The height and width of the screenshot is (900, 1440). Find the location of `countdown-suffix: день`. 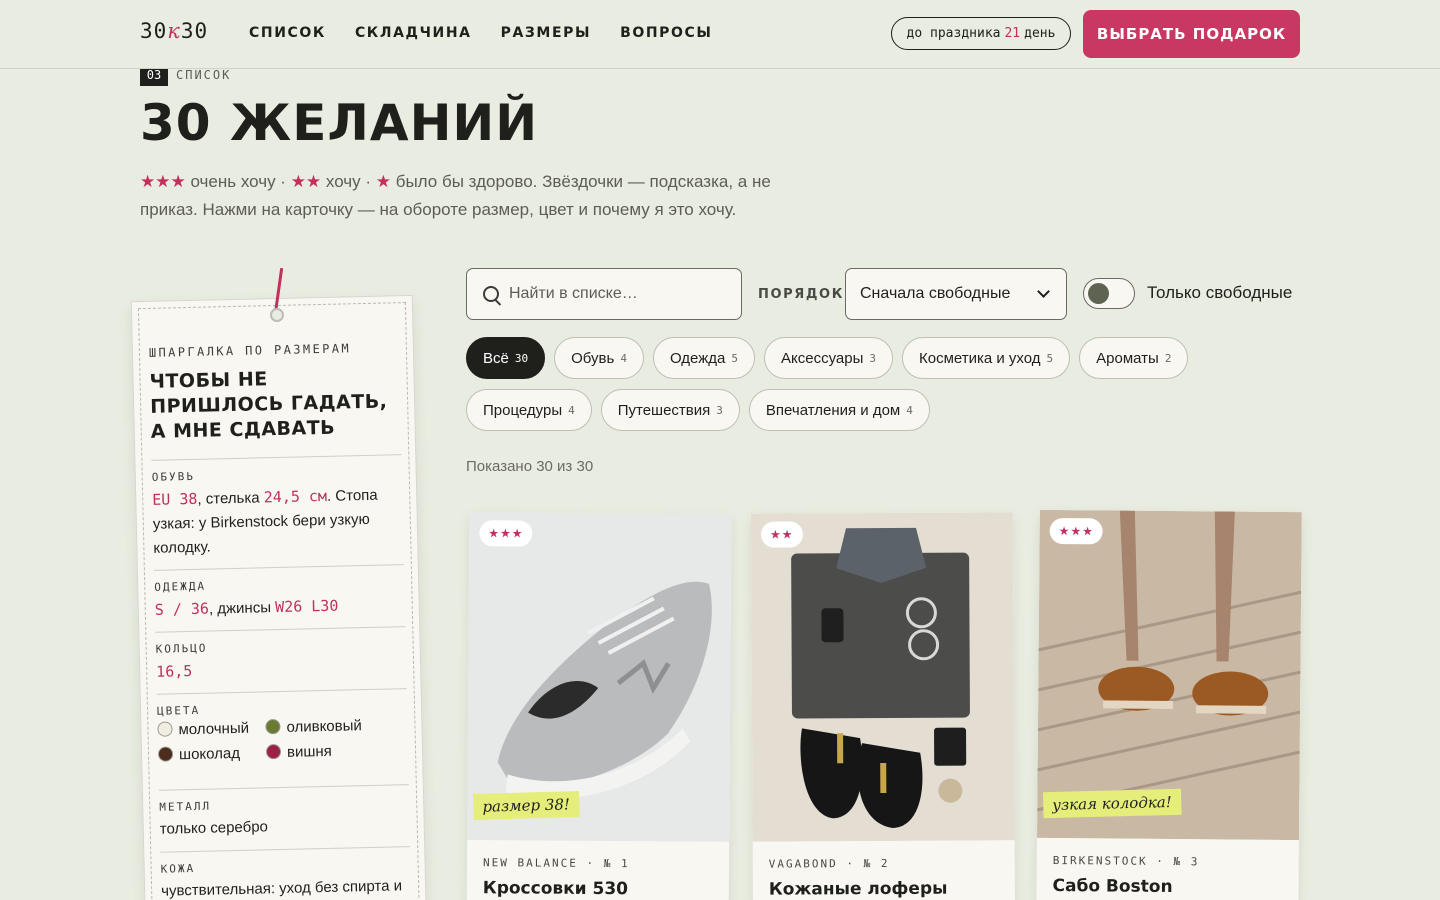

countdown-suffix: день is located at coordinates (1040, 33).